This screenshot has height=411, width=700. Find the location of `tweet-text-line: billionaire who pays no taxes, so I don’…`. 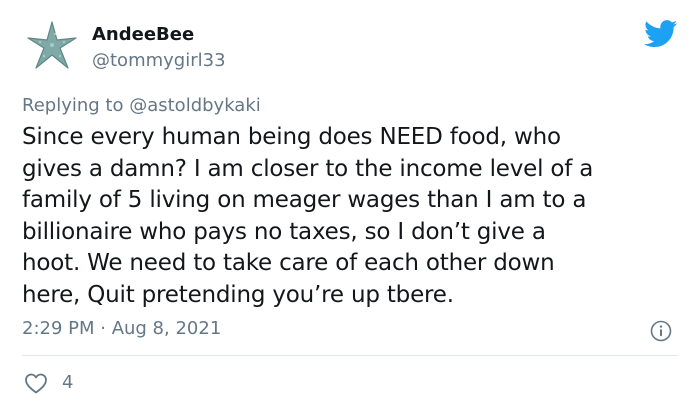

tweet-text-line: billionaire who pays no taxes, so I don’… is located at coordinates (284, 231).